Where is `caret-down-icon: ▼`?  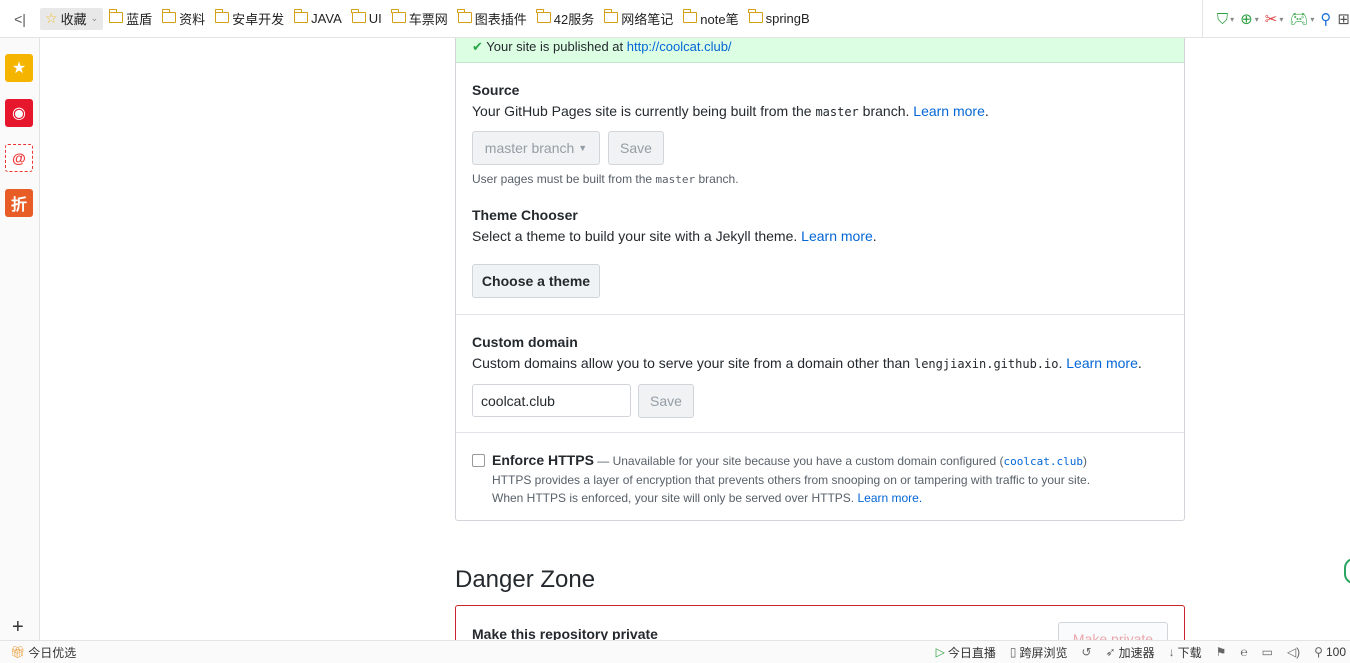 caret-down-icon: ▼ is located at coordinates (583, 148).